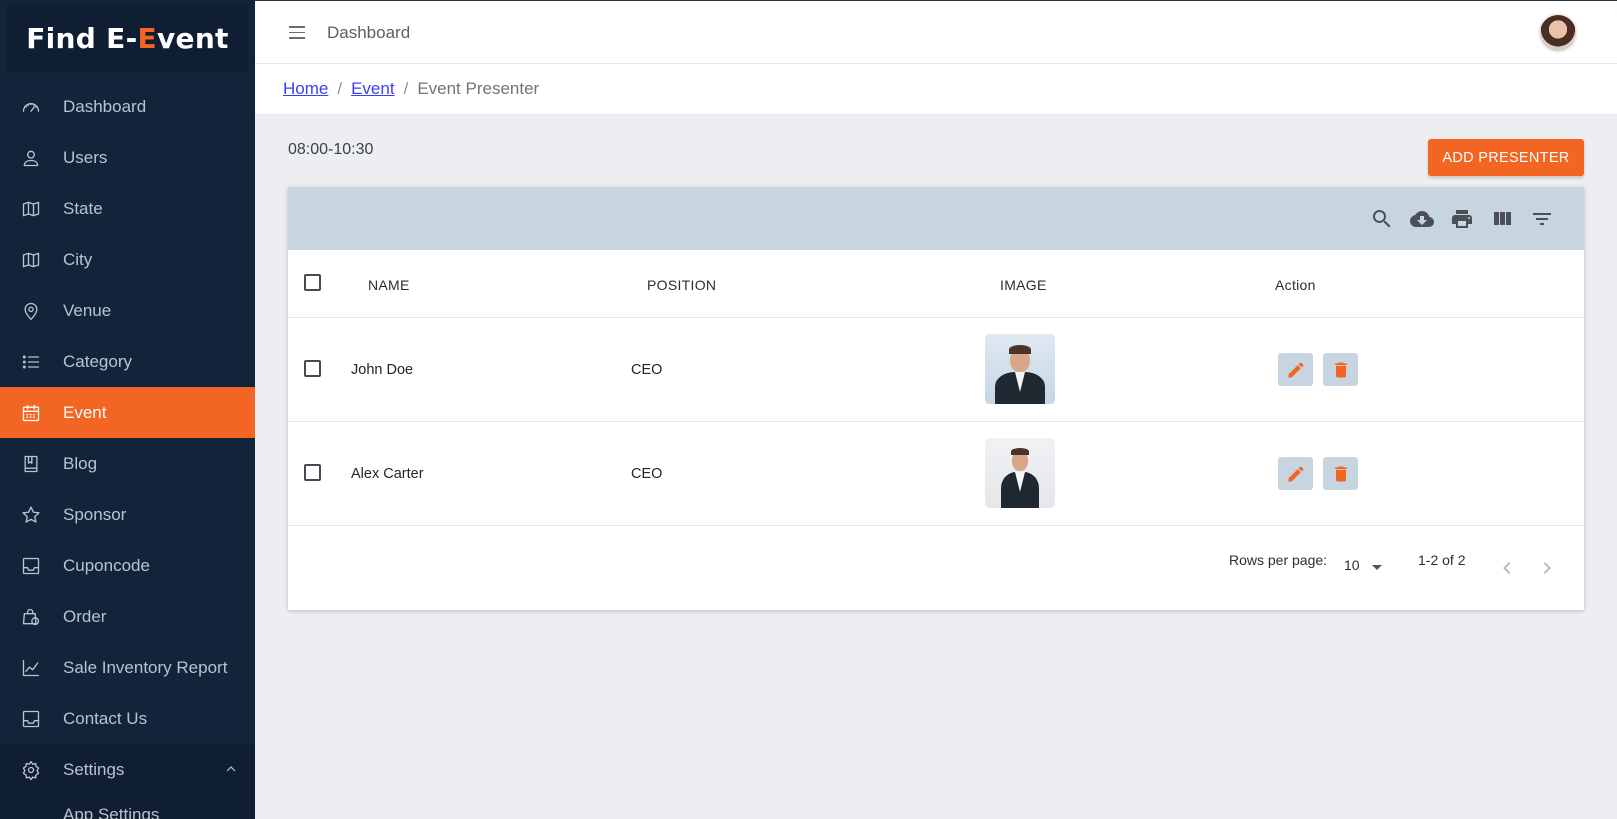 Image resolution: width=1617 pixels, height=819 pixels. Describe the element at coordinates (127, 208) in the screenshot. I see `sidebar-item-state: State` at that location.